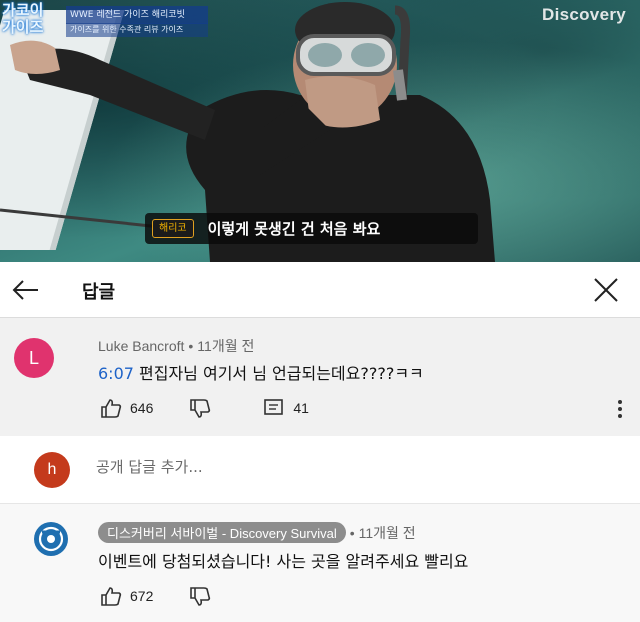  I want to click on comment-meta: Luke Bancroft • 11개월 전, so click(176, 346).